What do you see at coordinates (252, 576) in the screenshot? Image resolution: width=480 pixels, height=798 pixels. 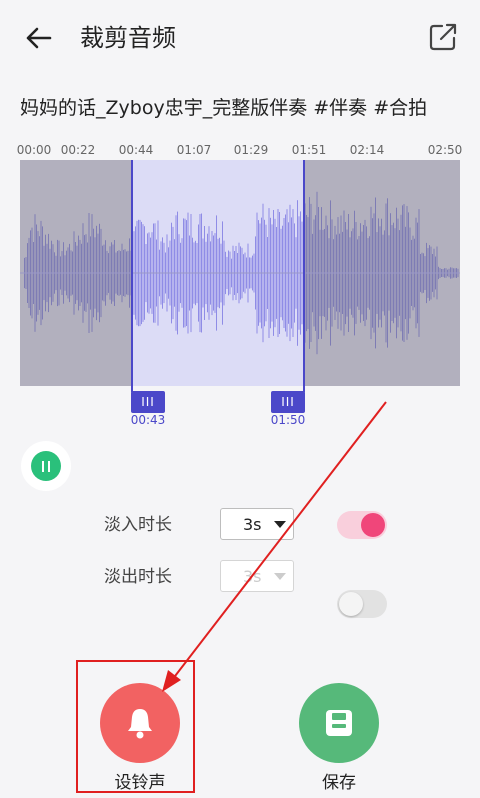 I see `fade-out-value: 3s` at bounding box center [252, 576].